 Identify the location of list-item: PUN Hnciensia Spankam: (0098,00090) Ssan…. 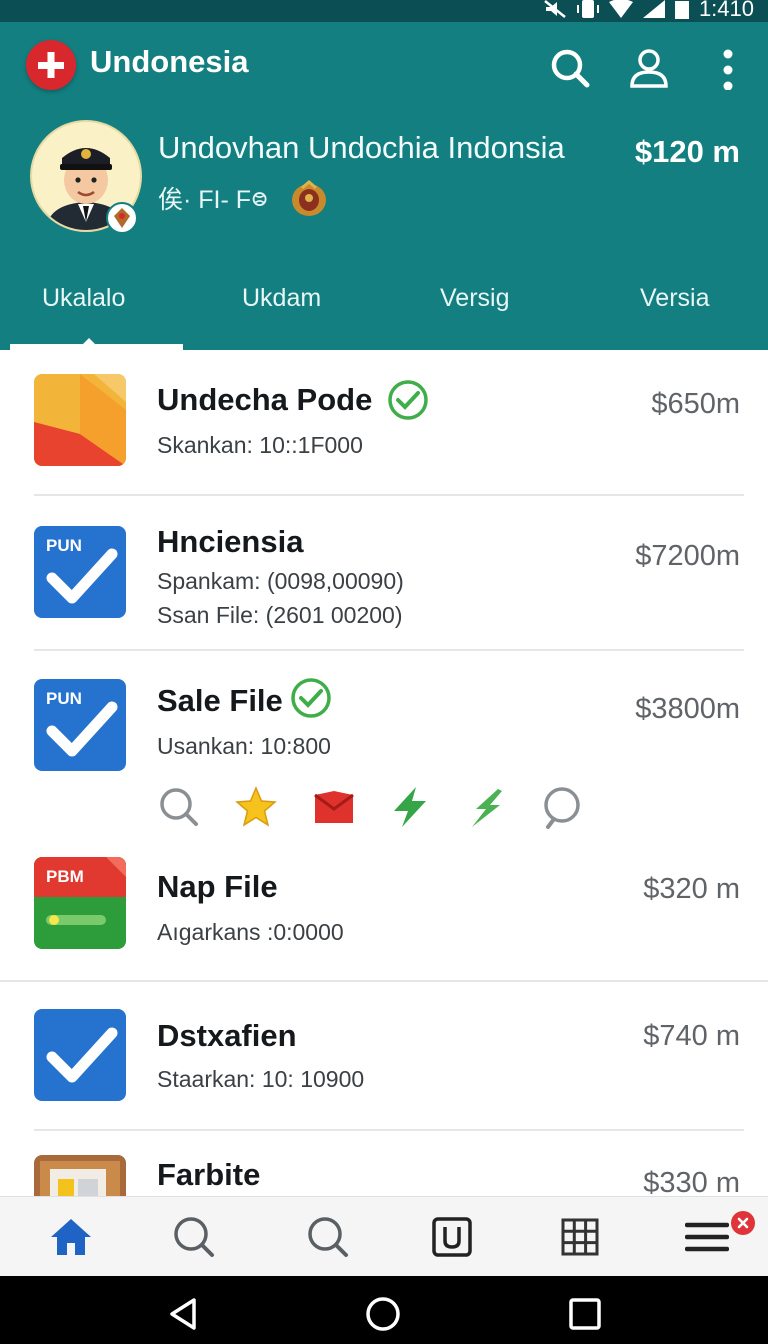
(384, 573).